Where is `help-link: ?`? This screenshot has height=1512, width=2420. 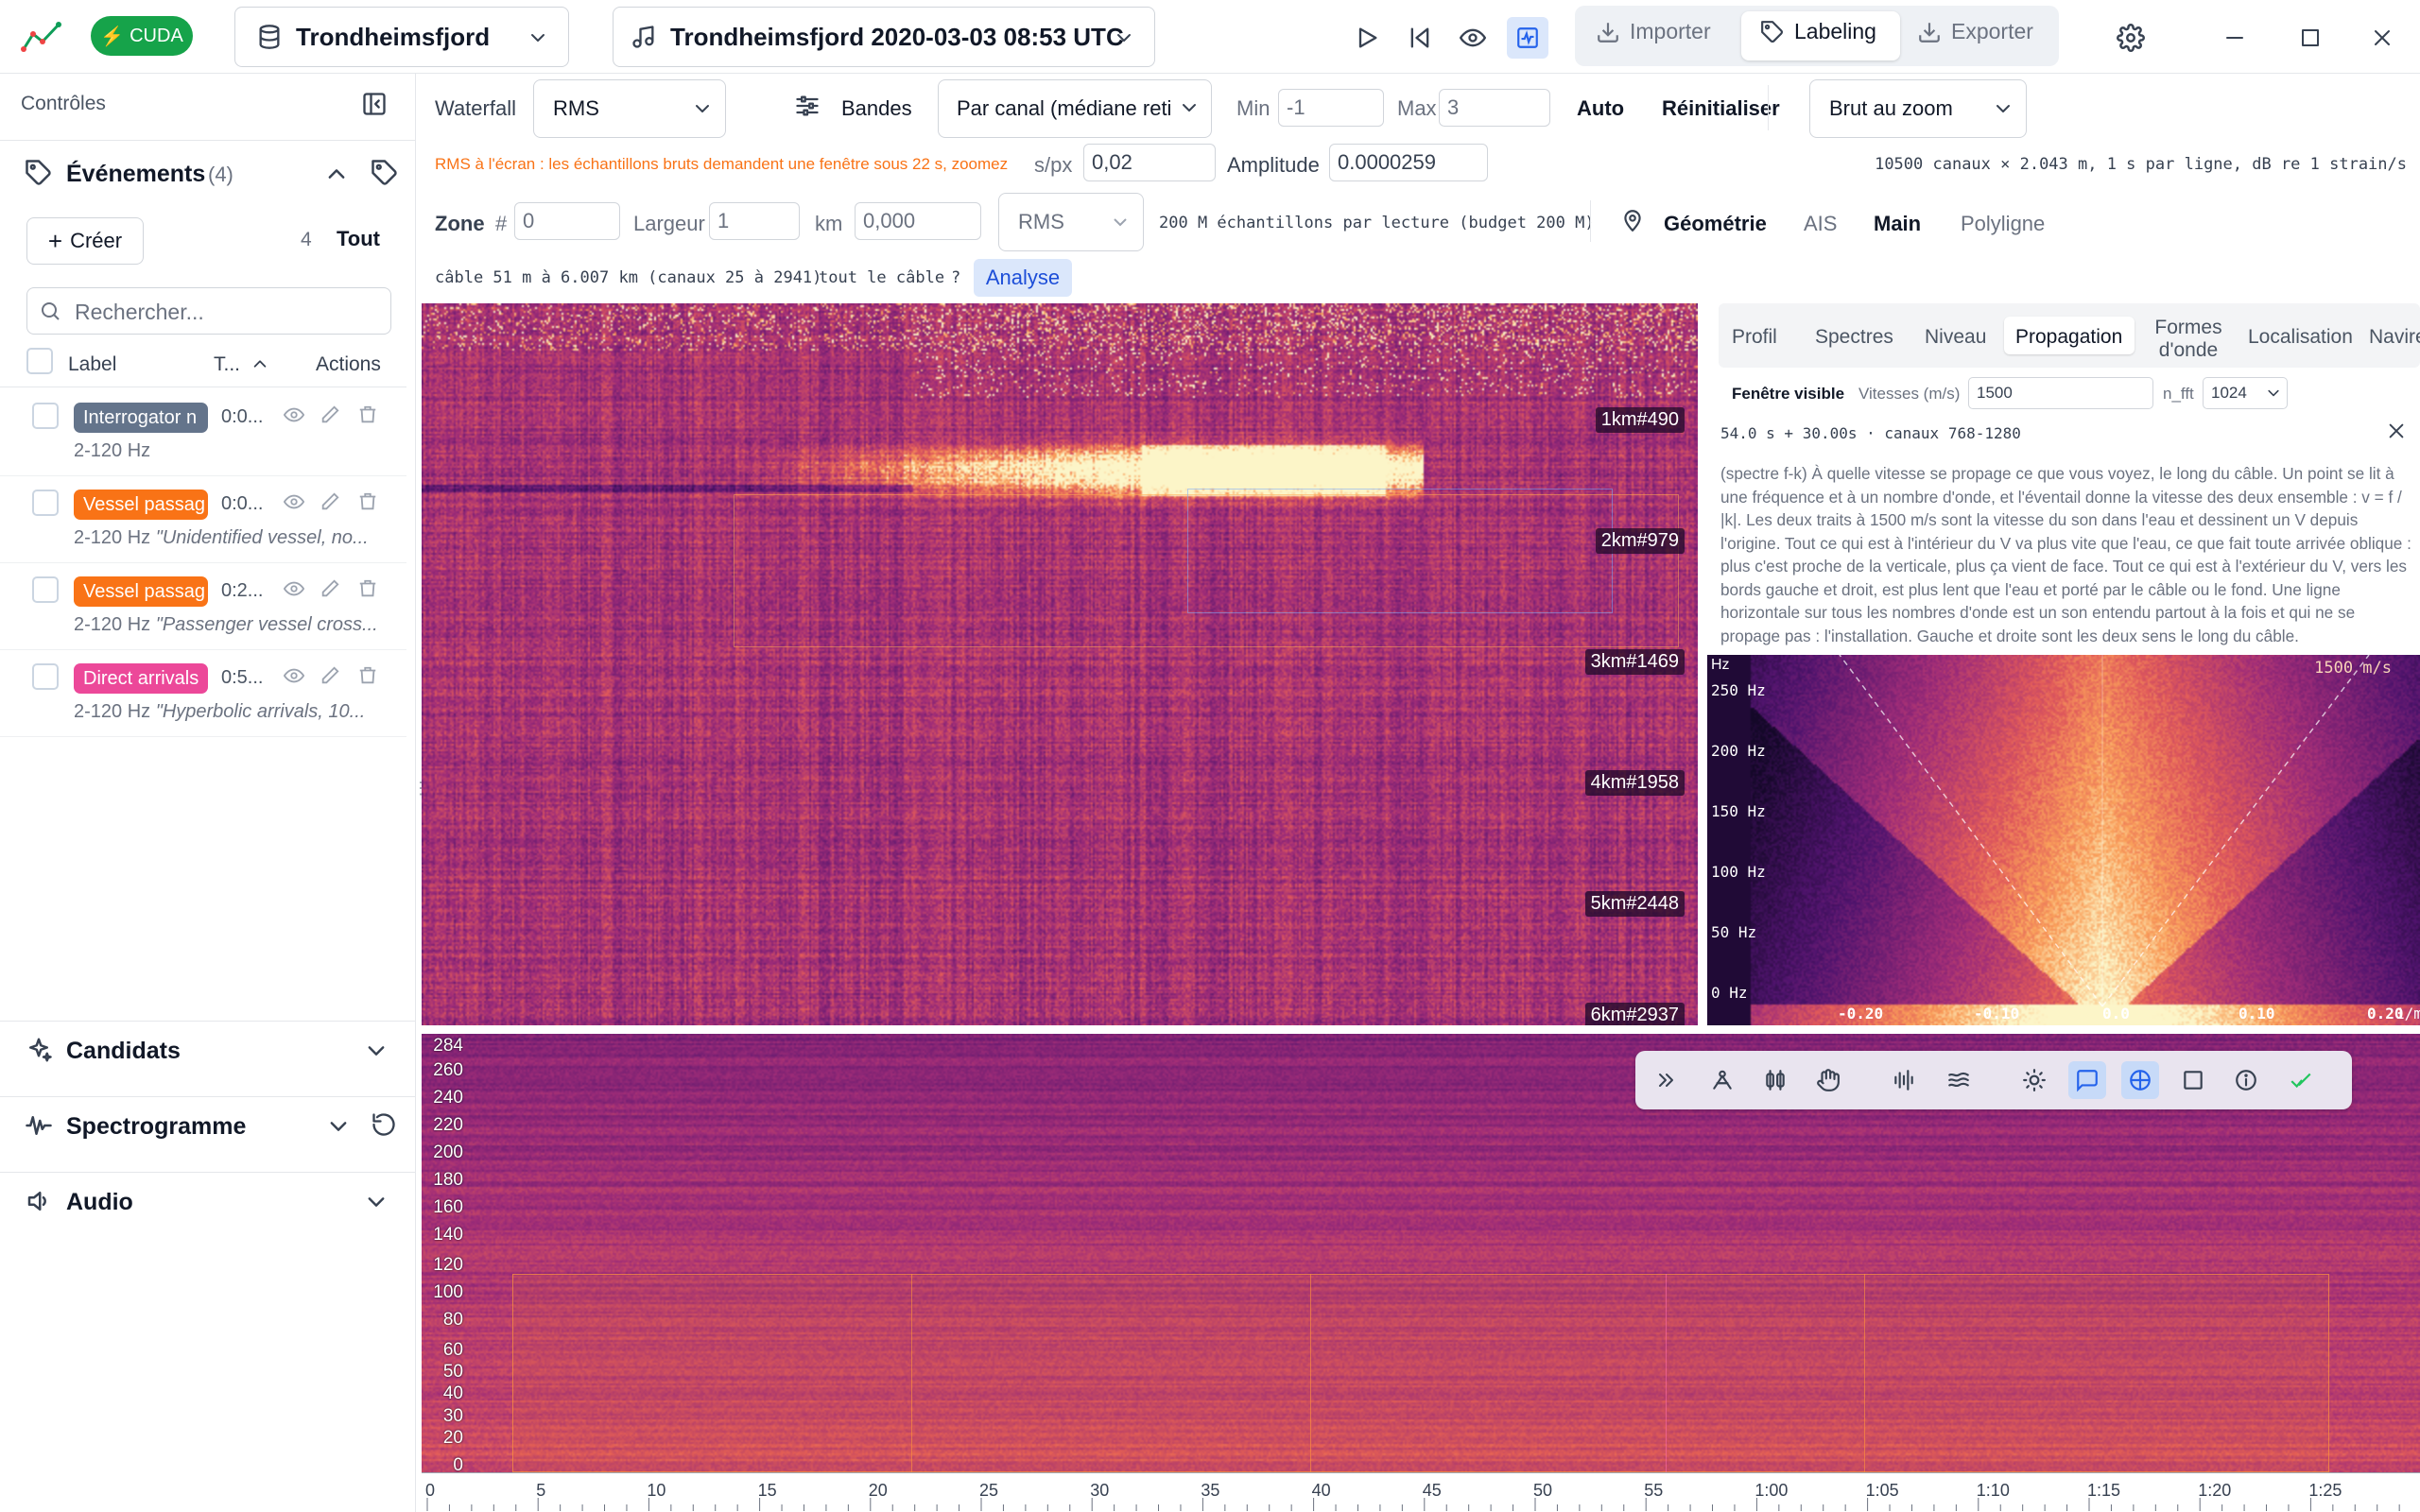
help-link: ? is located at coordinates (955, 277).